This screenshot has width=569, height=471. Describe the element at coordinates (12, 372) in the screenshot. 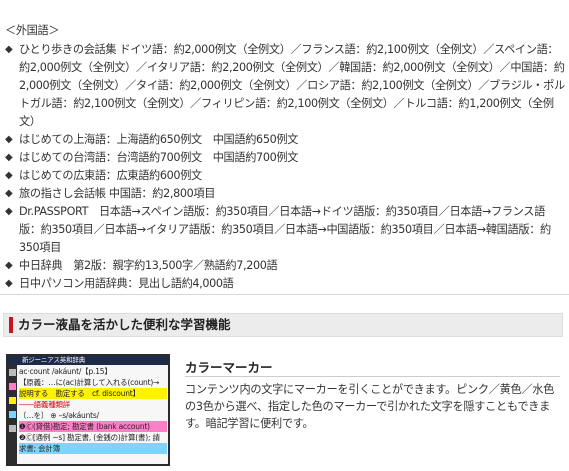

I see `marker-tool-icon` at that location.